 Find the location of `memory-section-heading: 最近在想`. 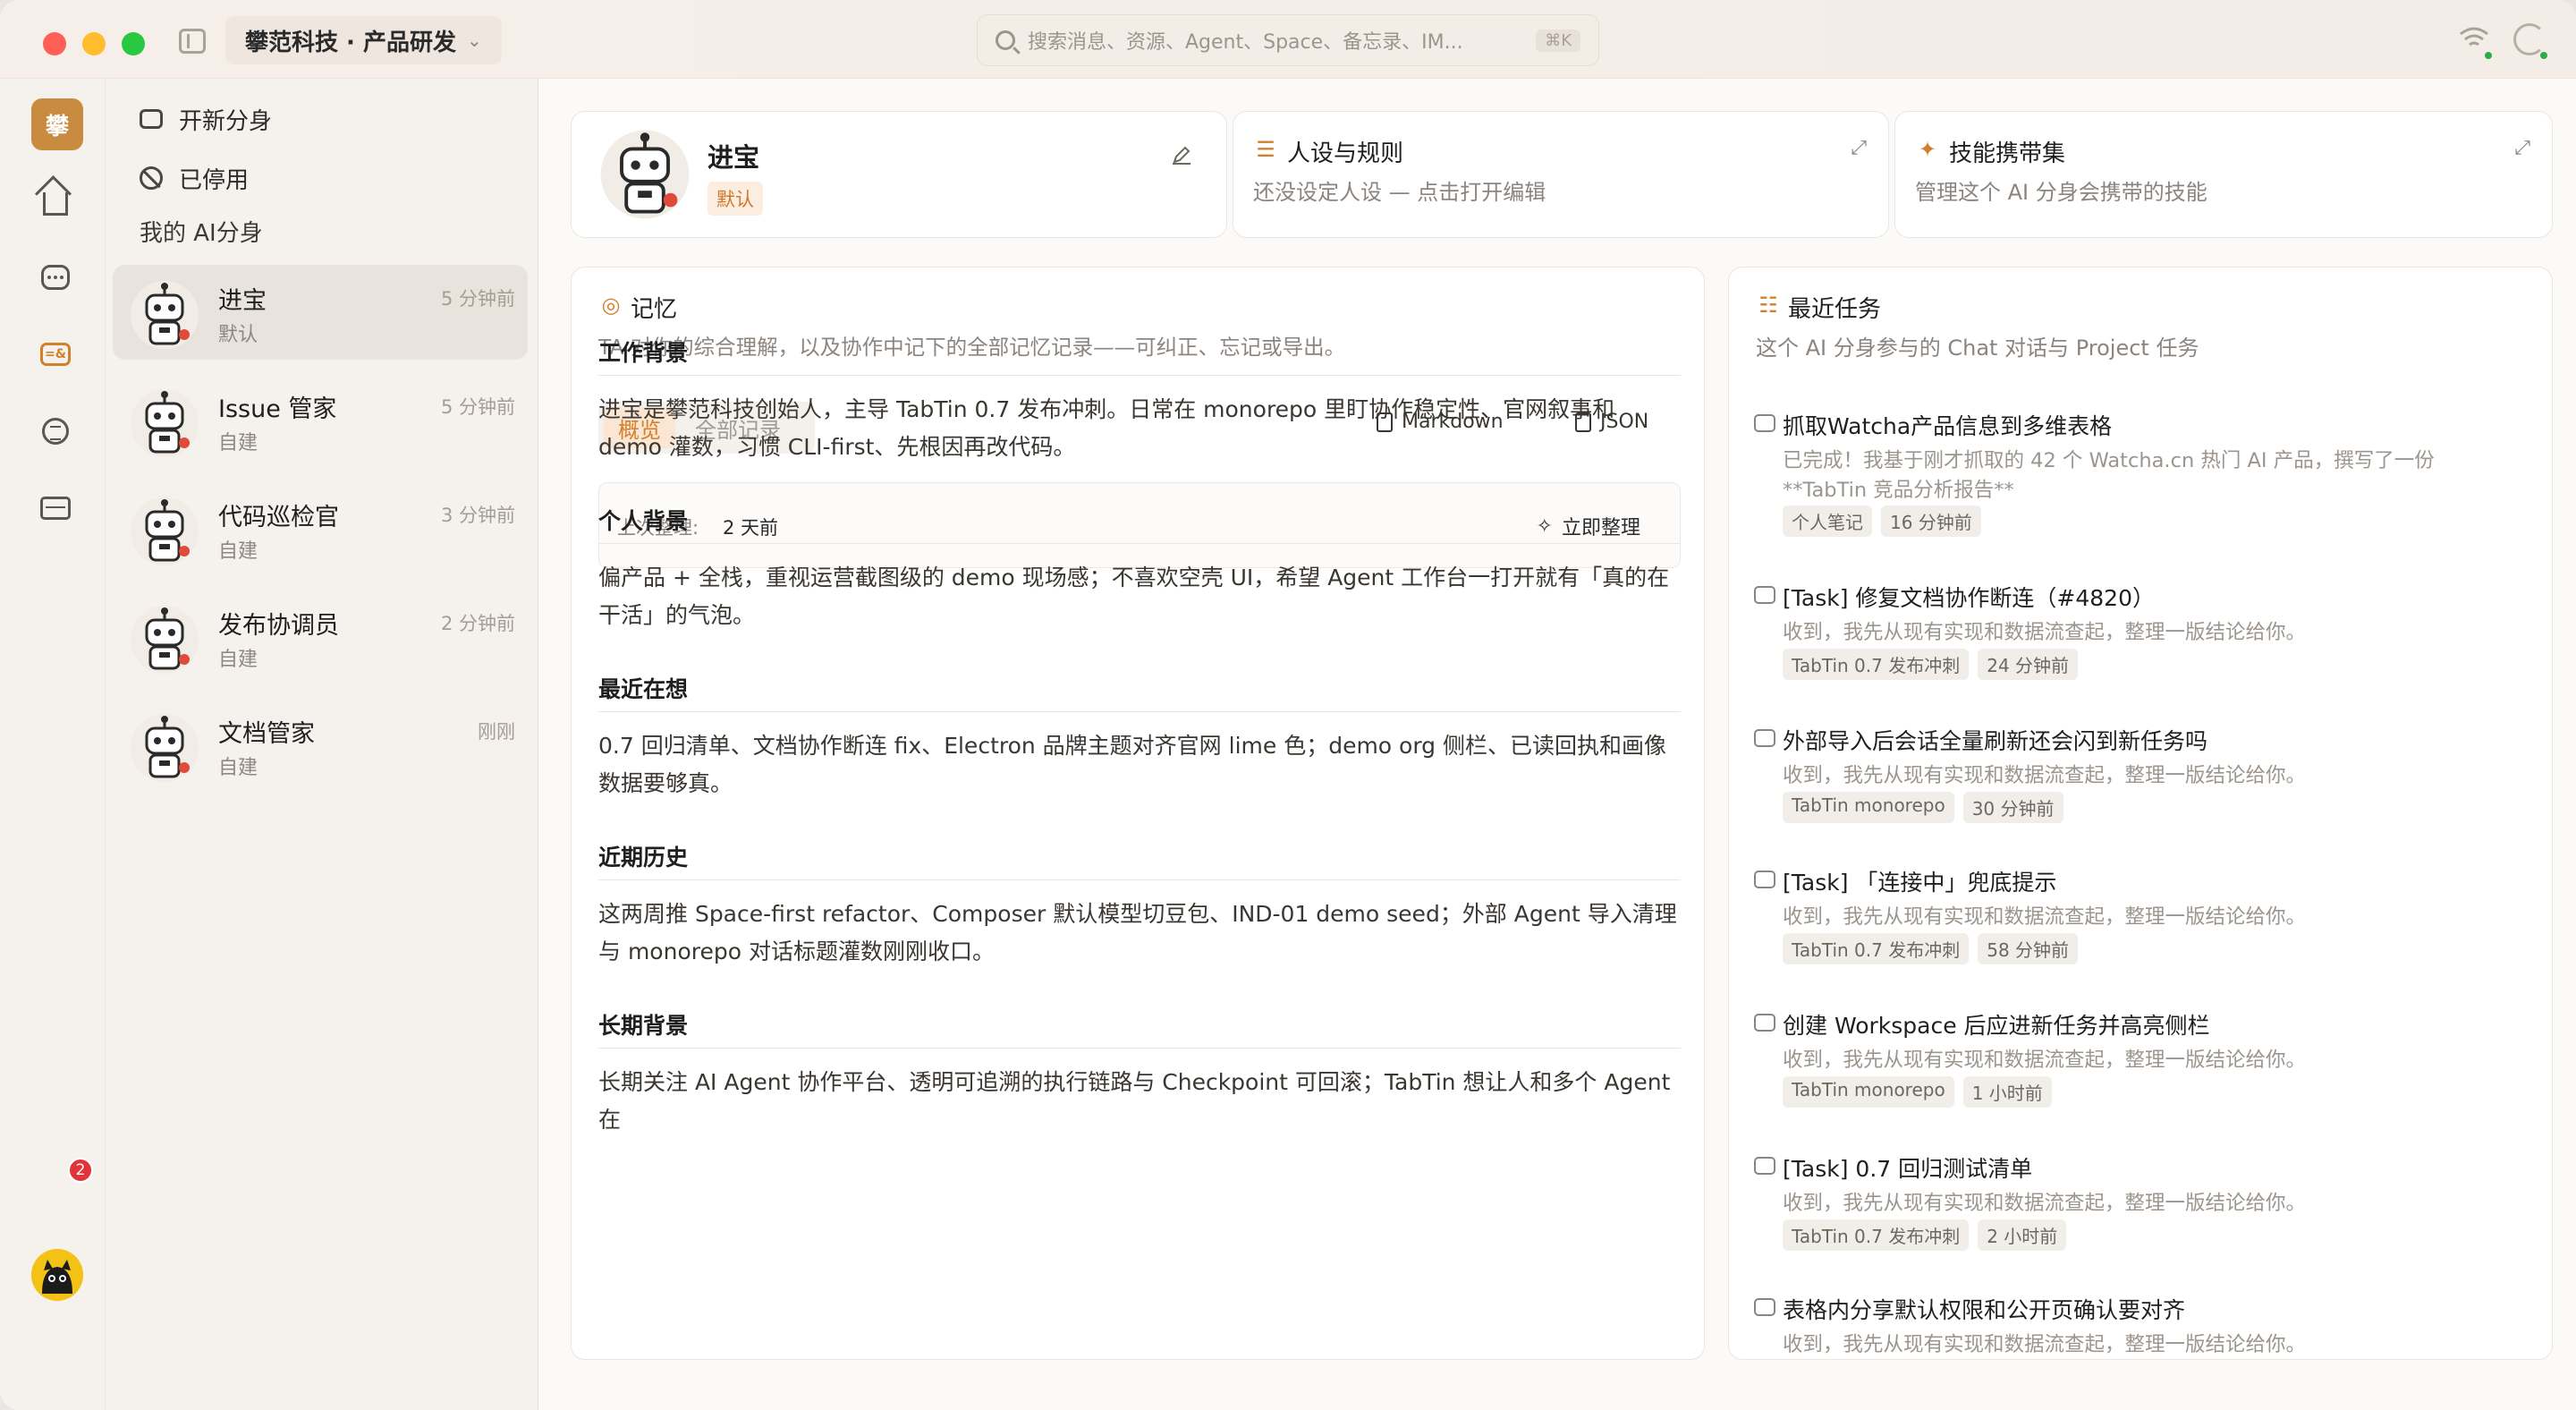

memory-section-heading: 最近在想 is located at coordinates (643, 689).